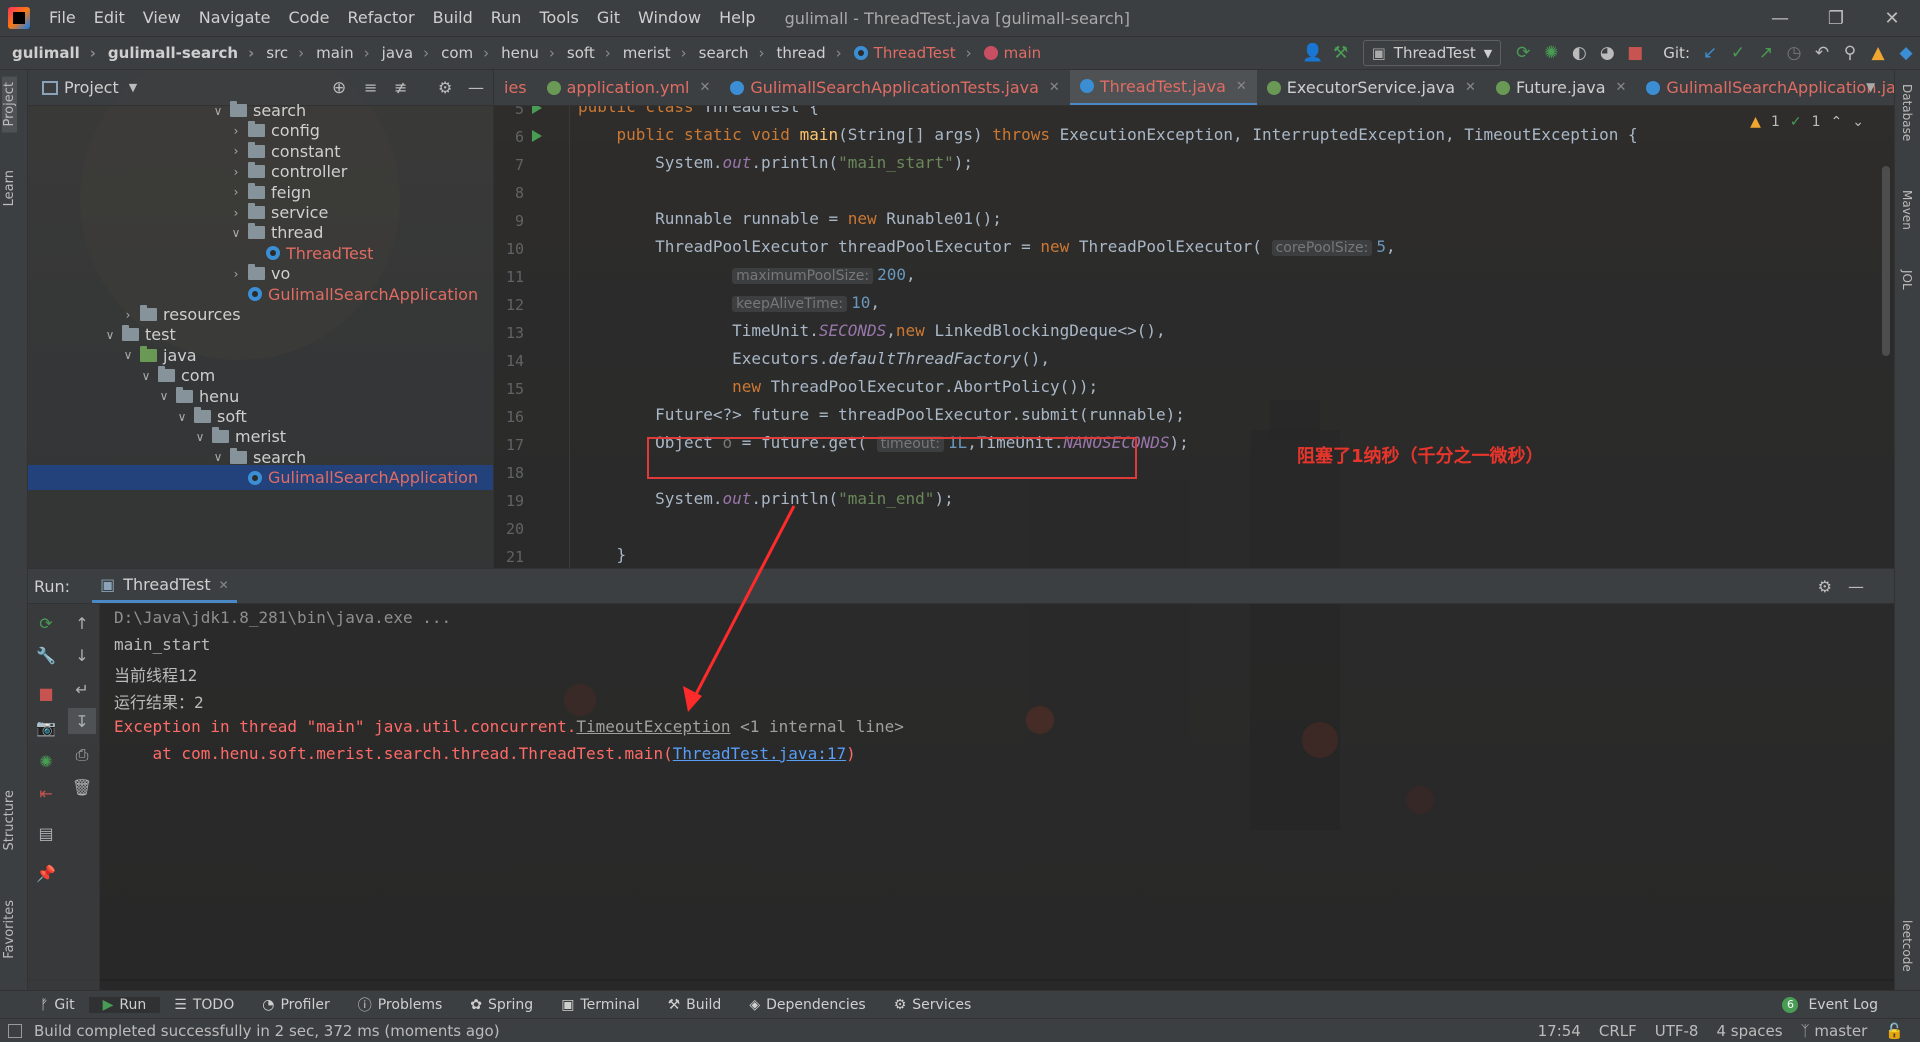 The width and height of the screenshot is (1920, 1042). I want to click on menu-tools: Tools, so click(558, 18).